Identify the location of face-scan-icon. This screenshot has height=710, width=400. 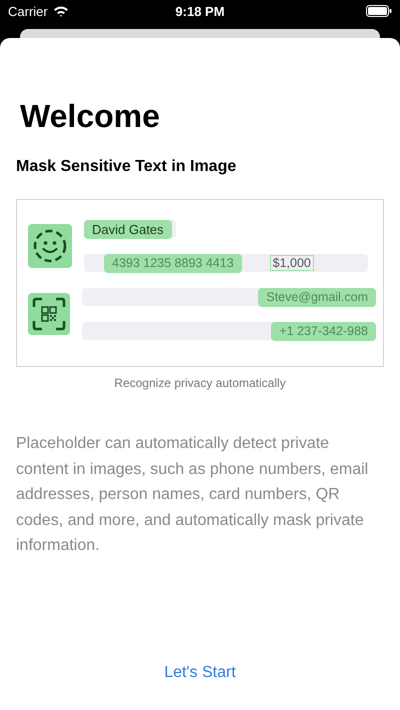
(50, 246).